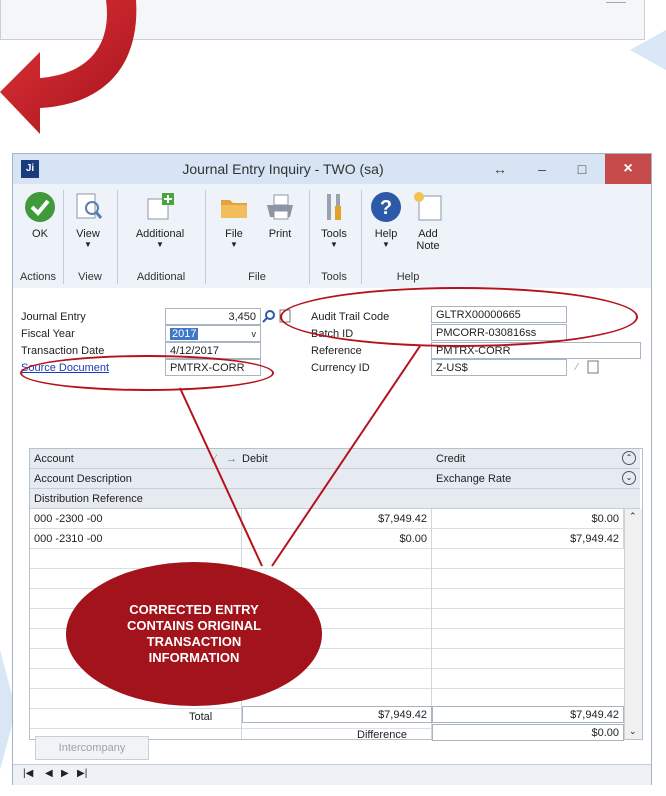 This screenshot has height=796, width=666. I want to click on callout-line-2: CONTAINS ORIGINAL, so click(194, 625).